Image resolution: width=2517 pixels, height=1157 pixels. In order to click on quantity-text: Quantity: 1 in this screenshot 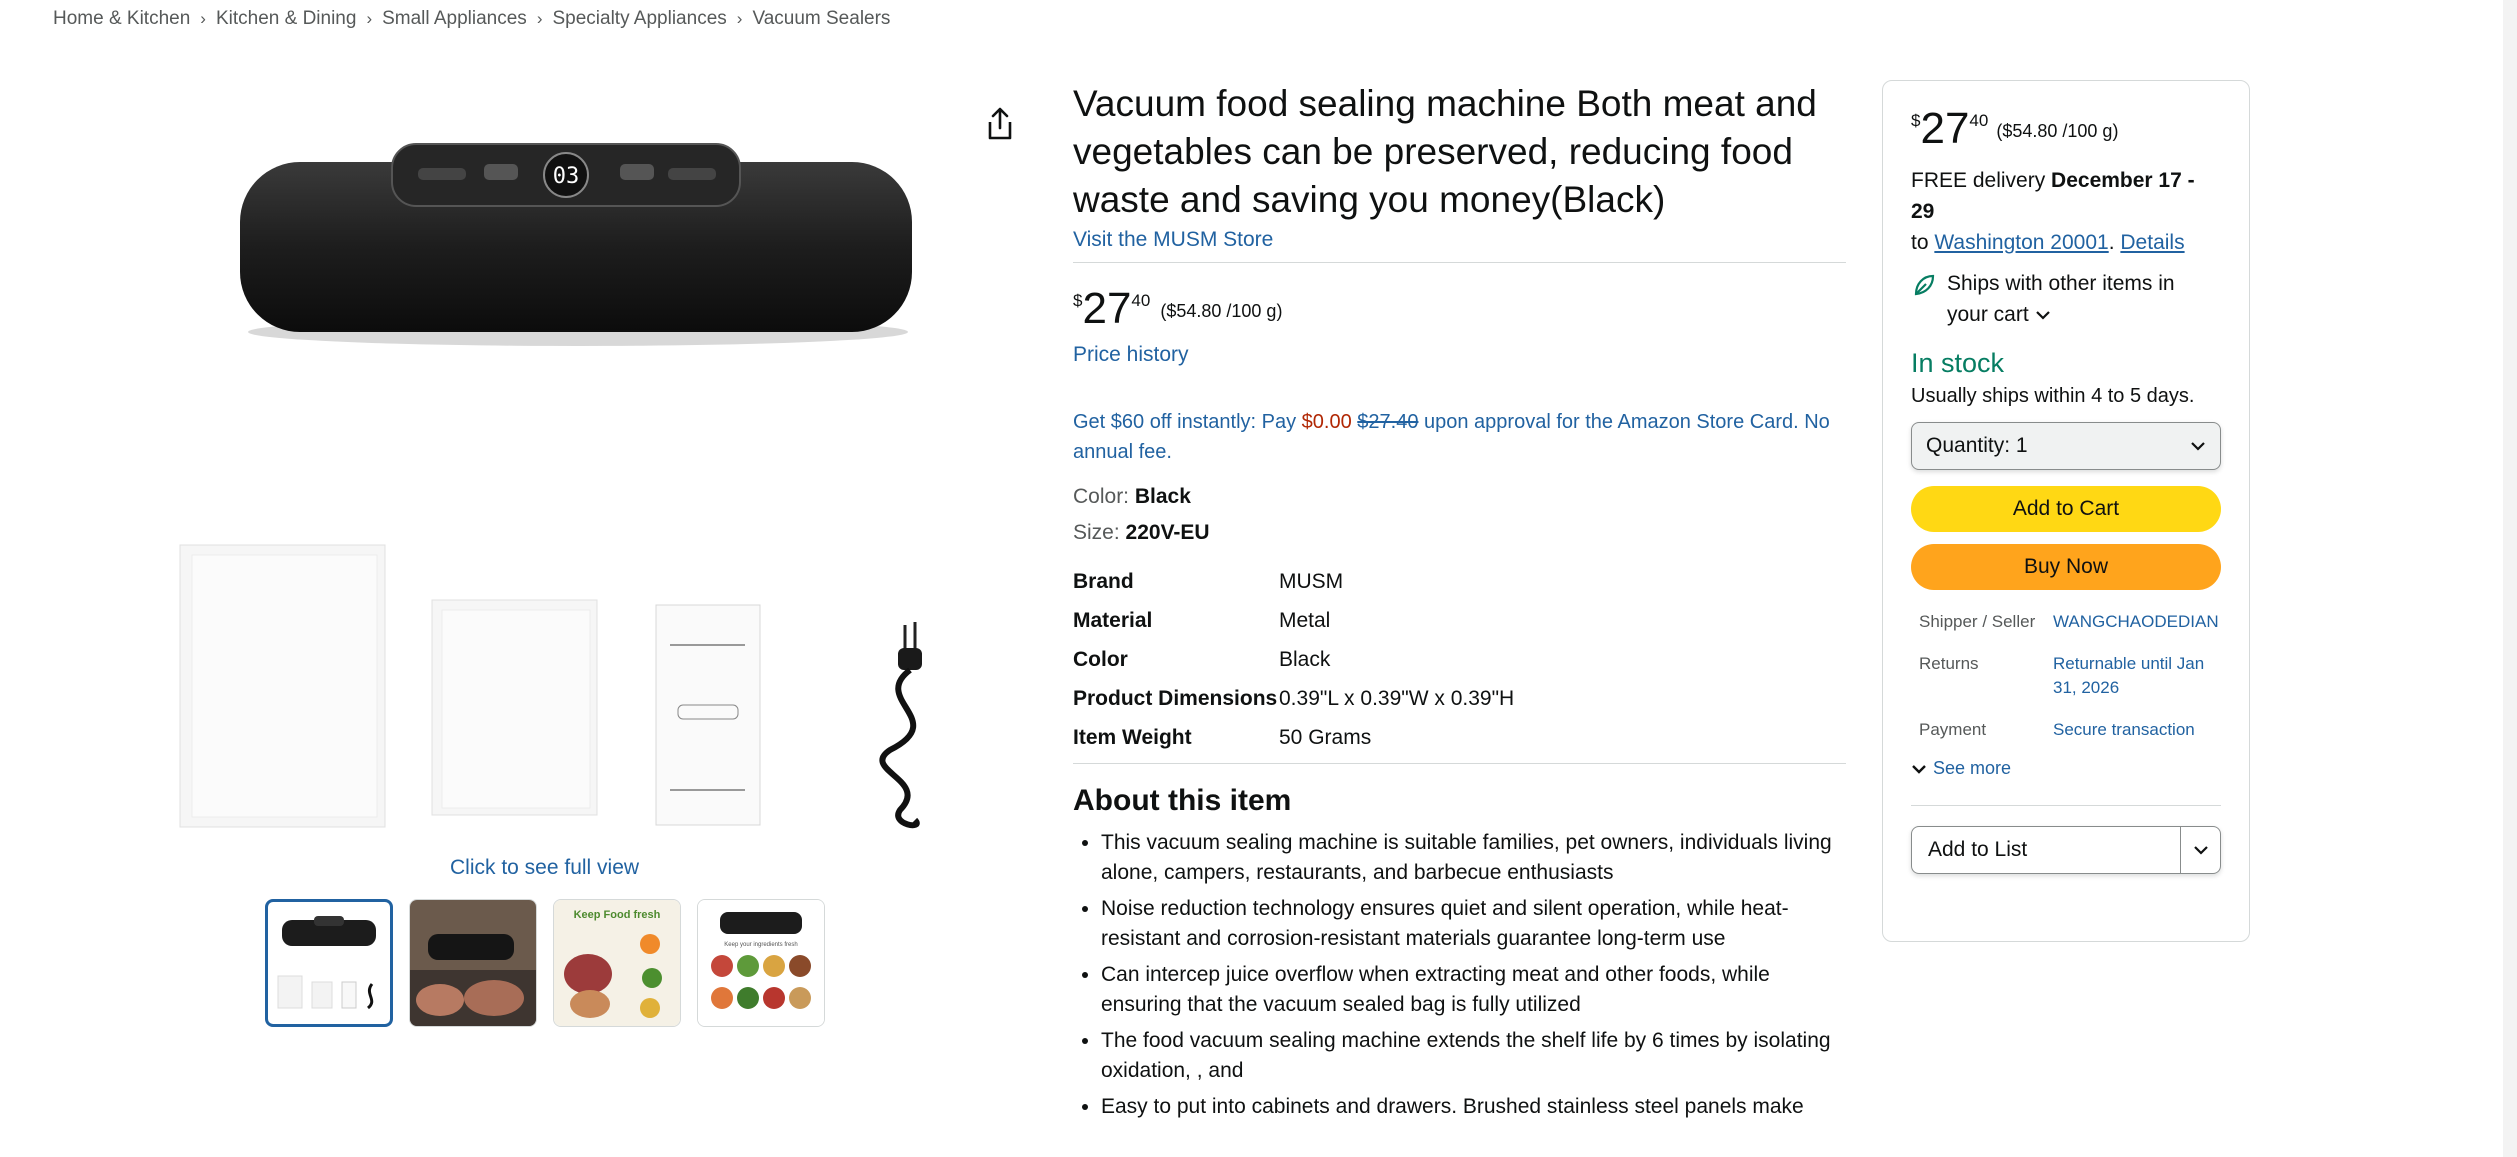, I will do `click(1977, 446)`.